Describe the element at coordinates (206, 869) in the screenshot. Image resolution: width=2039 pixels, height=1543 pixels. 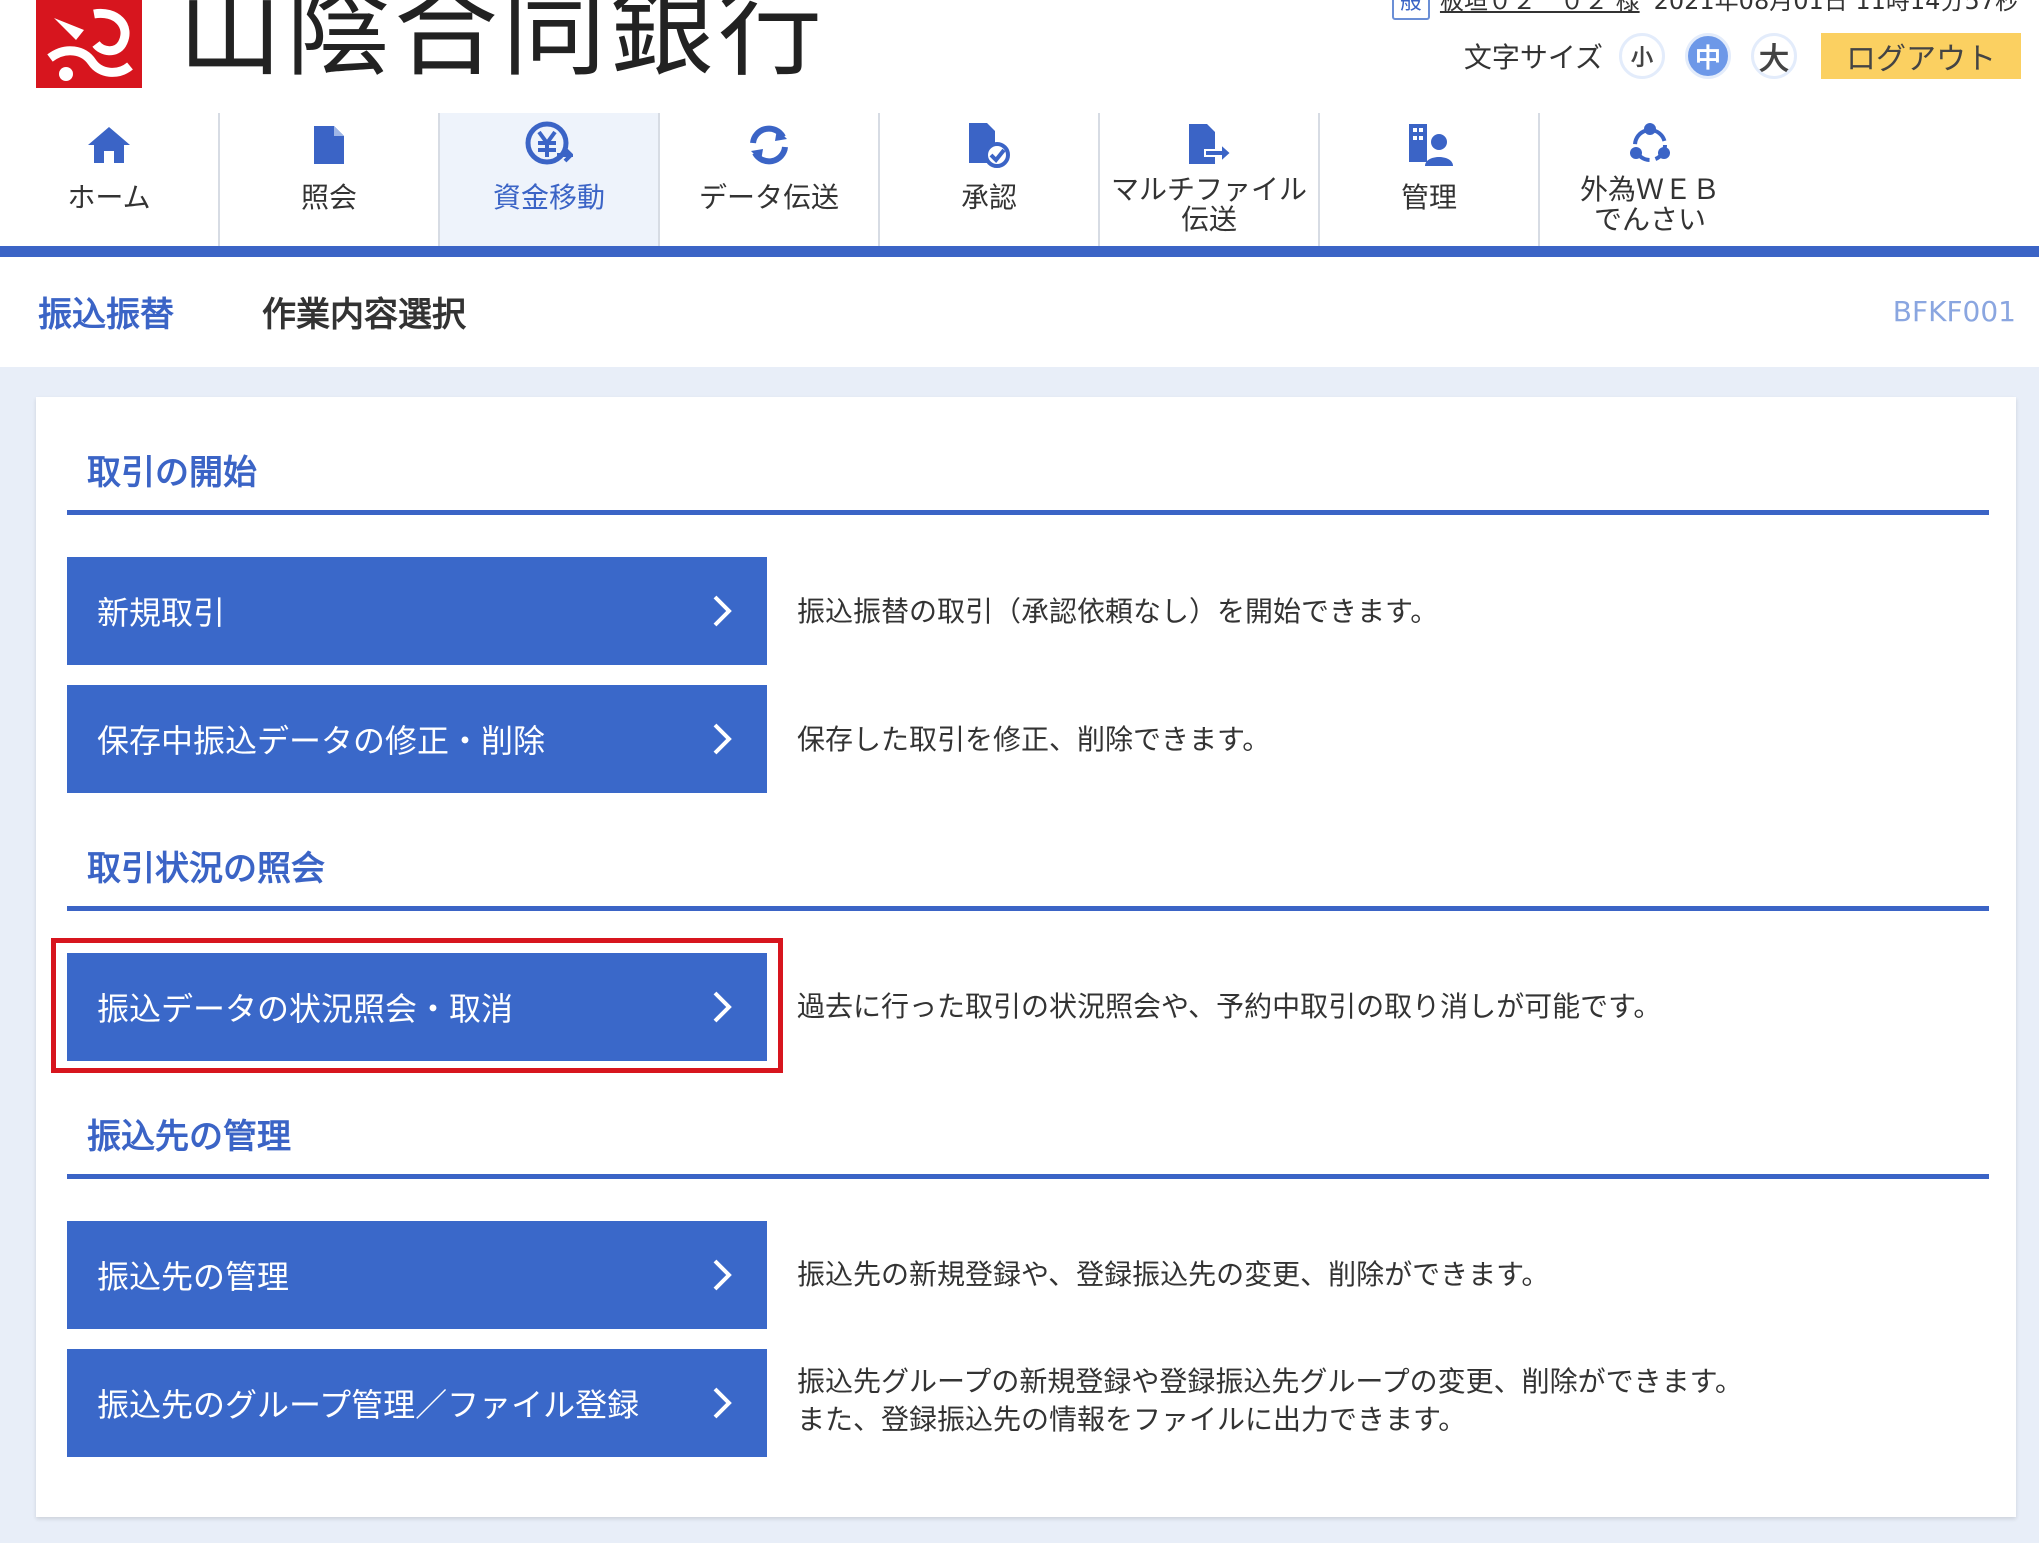
I see `section-heading-status: 取引状況の照会` at that location.